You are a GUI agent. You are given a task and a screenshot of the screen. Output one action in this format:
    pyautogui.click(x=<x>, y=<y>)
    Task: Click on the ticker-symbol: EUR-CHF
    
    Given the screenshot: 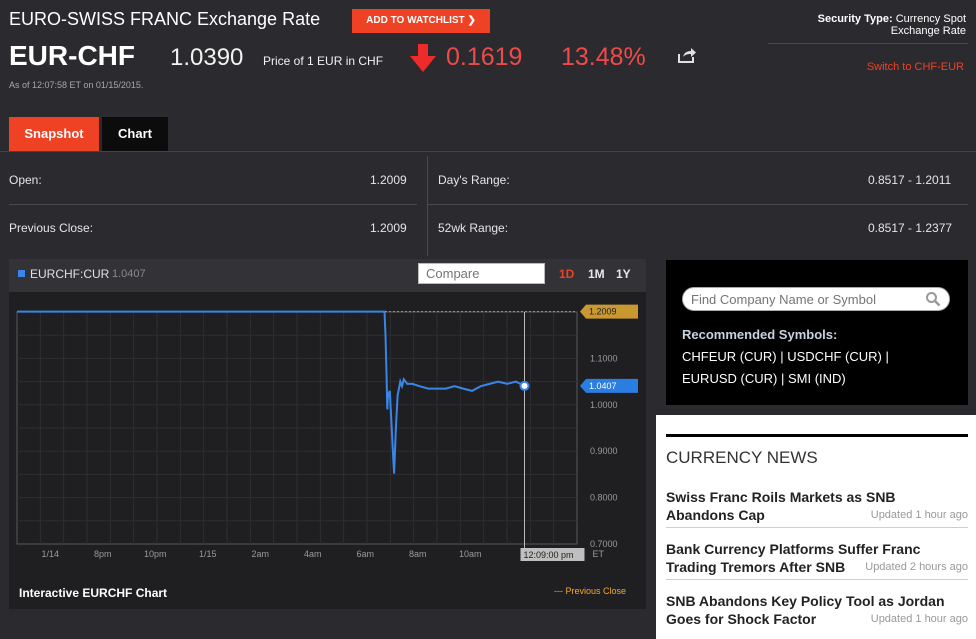 What is the action you would take?
    pyautogui.click(x=72, y=55)
    